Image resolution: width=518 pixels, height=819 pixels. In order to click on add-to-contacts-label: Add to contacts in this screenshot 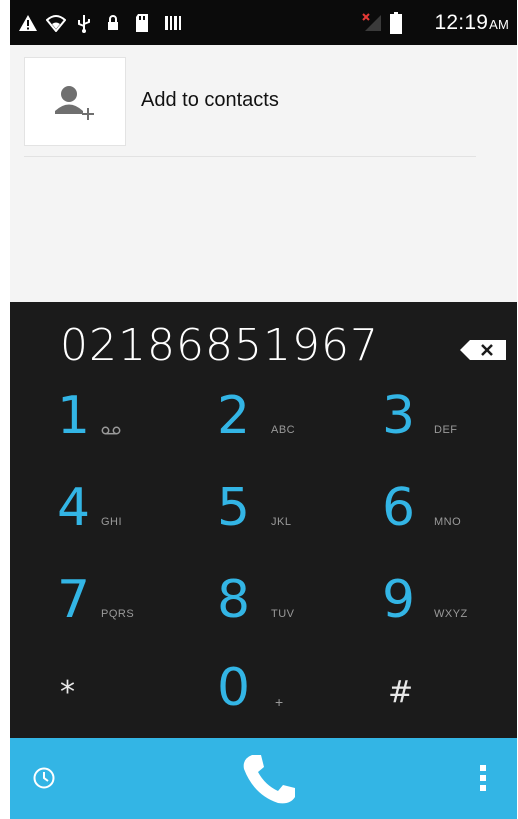, I will do `click(210, 100)`.